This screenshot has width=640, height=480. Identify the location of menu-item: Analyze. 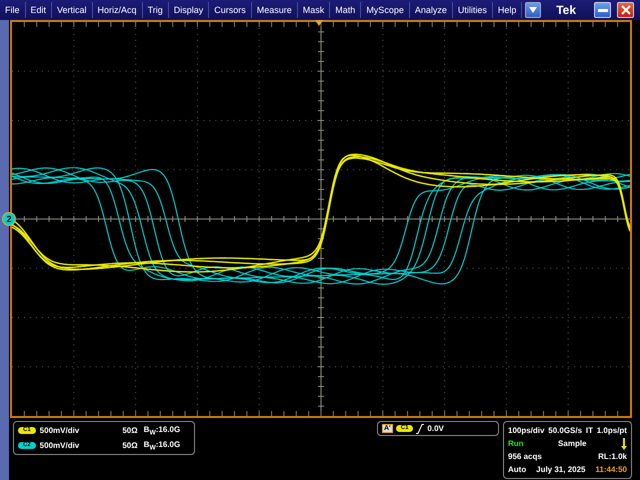
(431, 10).